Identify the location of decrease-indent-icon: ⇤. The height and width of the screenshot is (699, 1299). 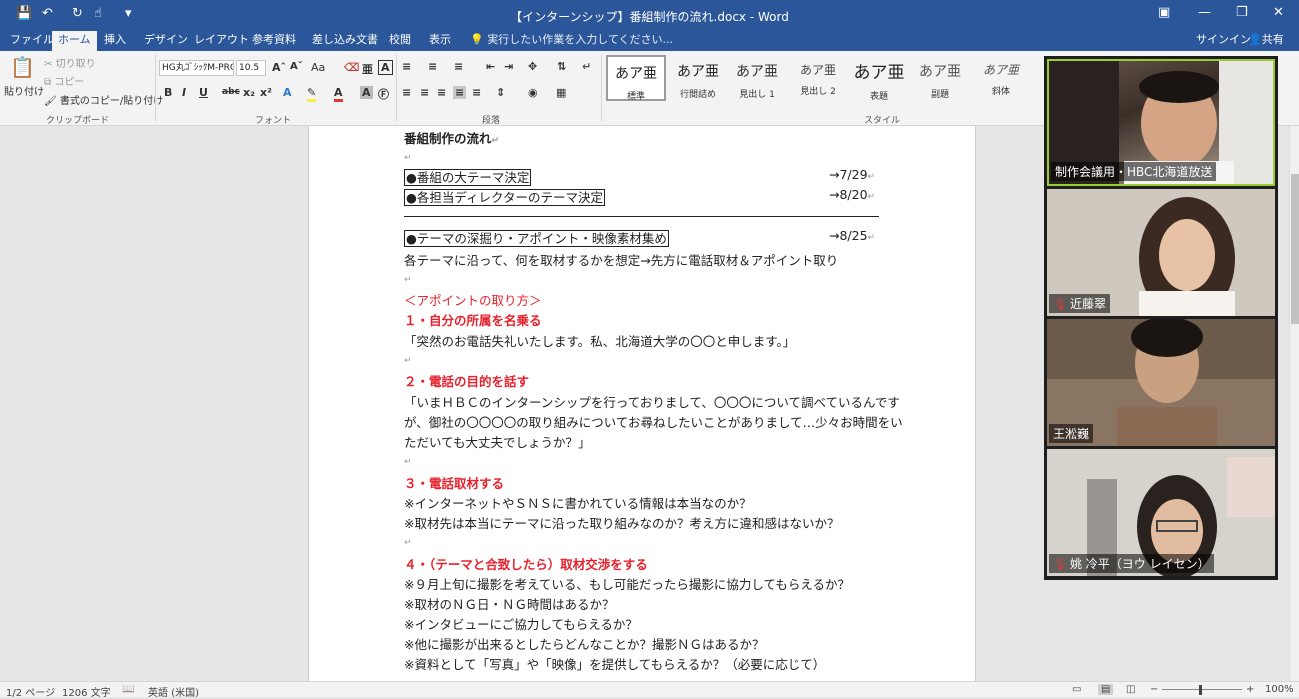
(490, 66).